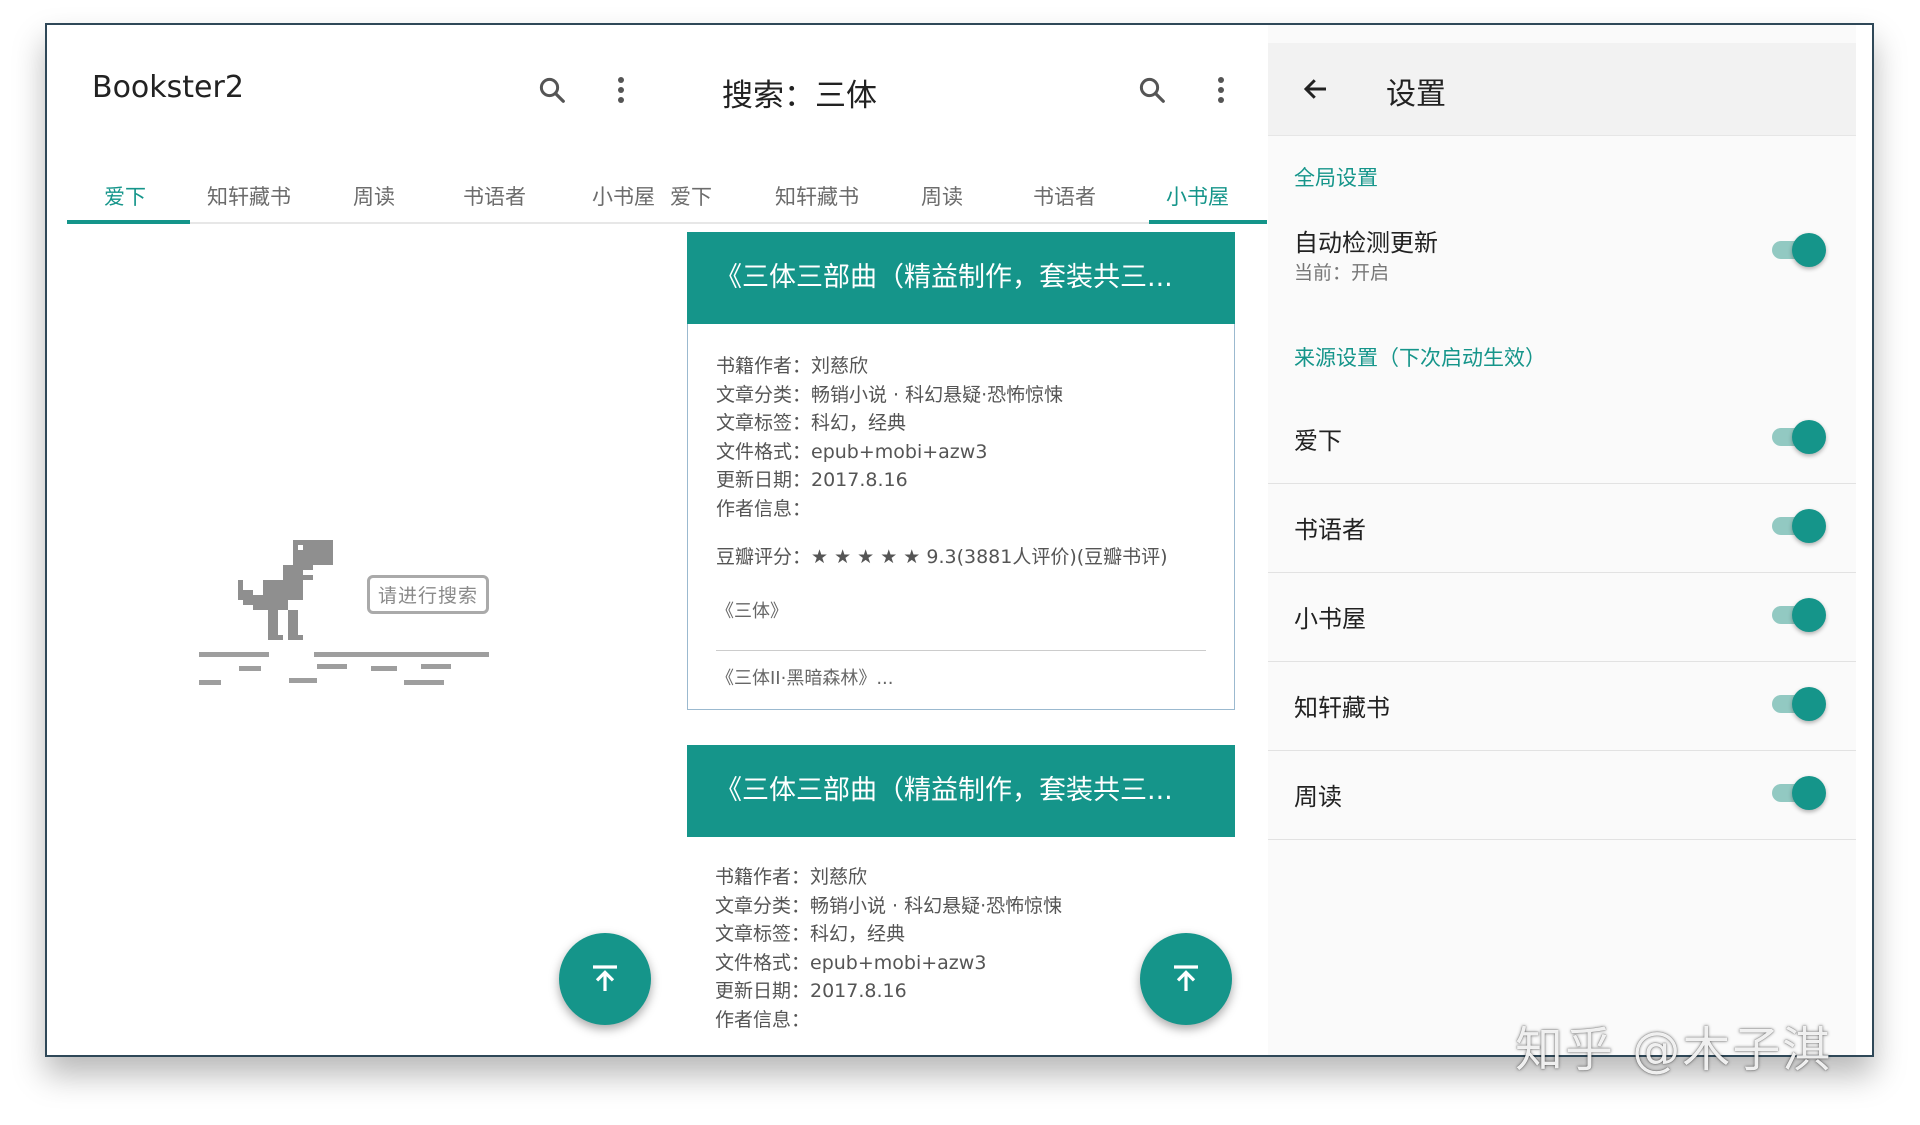 The height and width of the screenshot is (1125, 1920). I want to click on dino-icon, so click(285, 590).